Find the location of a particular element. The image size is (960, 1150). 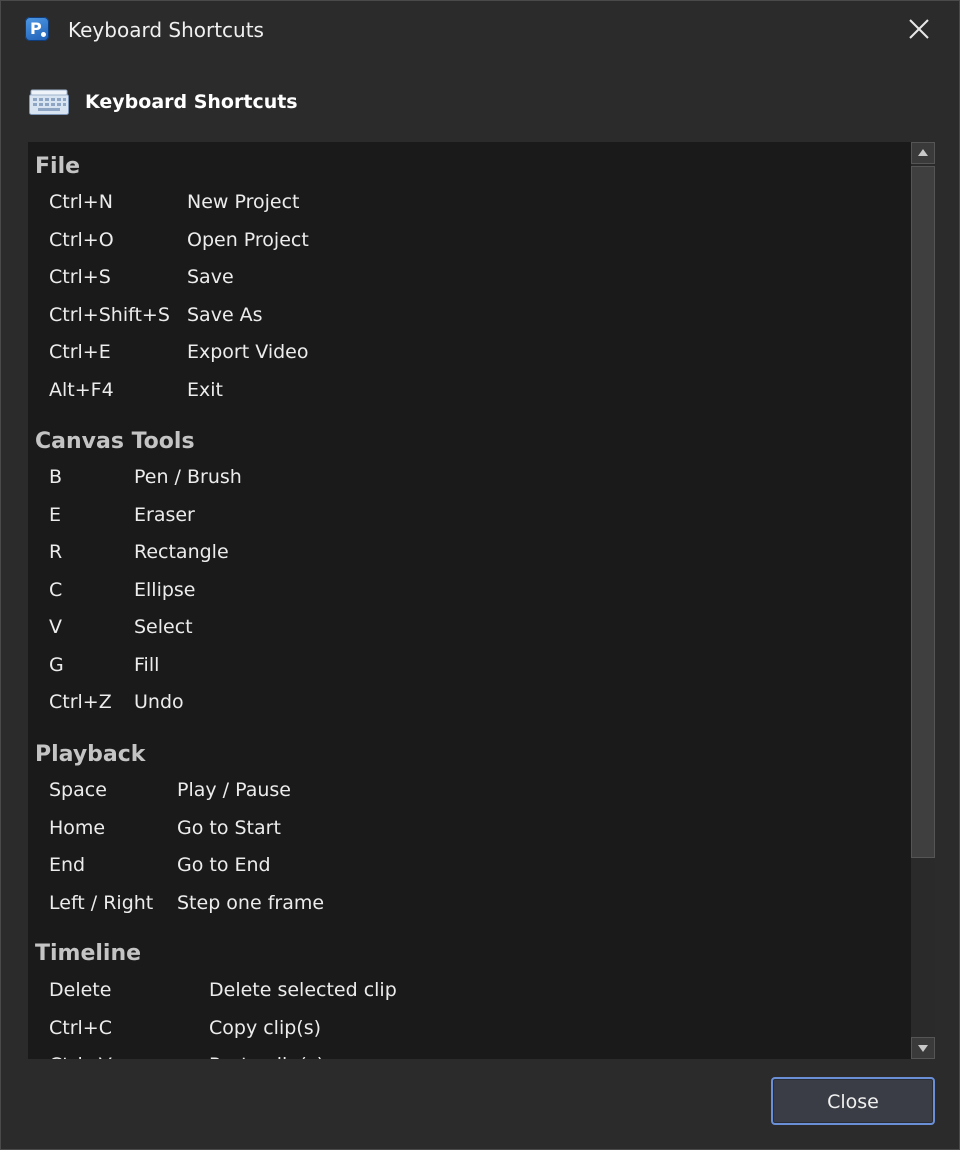

shortcut-action: Step one frame is located at coordinates (251, 903).